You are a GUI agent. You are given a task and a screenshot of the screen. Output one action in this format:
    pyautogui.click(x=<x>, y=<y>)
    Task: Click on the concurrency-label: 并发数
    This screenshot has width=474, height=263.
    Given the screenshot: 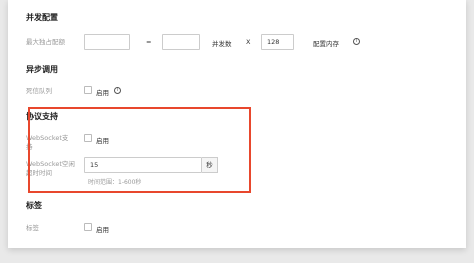 What is the action you would take?
    pyautogui.click(x=222, y=44)
    